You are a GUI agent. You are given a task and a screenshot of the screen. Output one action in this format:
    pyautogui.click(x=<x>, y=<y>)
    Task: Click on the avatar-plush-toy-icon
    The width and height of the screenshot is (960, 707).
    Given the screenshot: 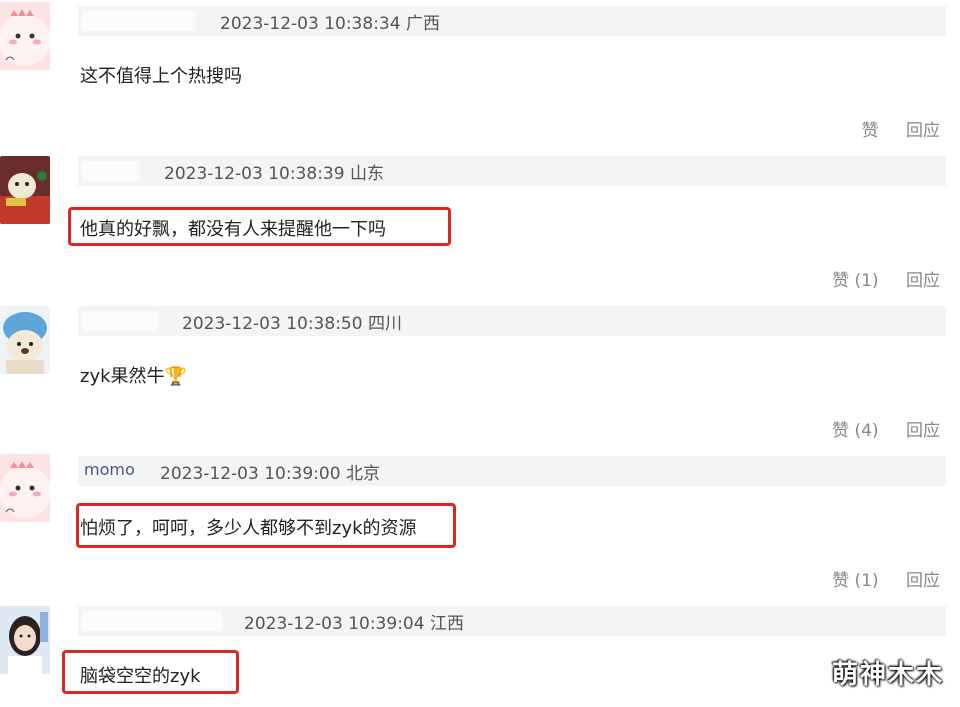 What is the action you would take?
    pyautogui.click(x=25, y=190)
    